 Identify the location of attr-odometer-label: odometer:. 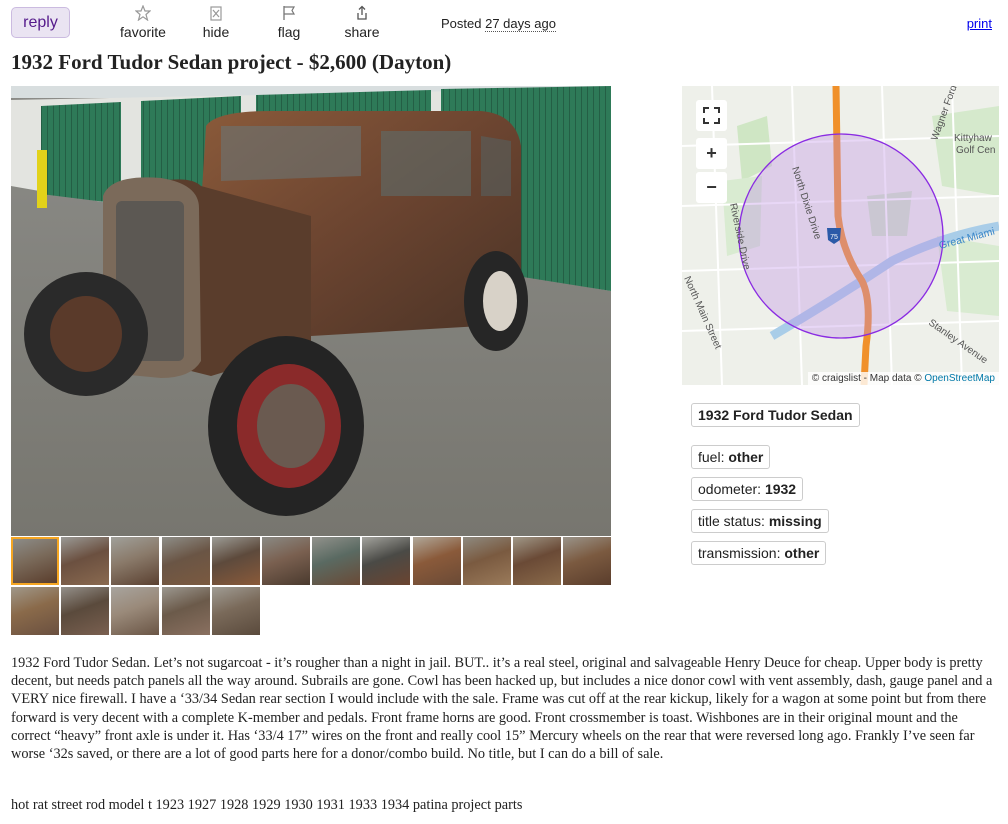
(730, 489).